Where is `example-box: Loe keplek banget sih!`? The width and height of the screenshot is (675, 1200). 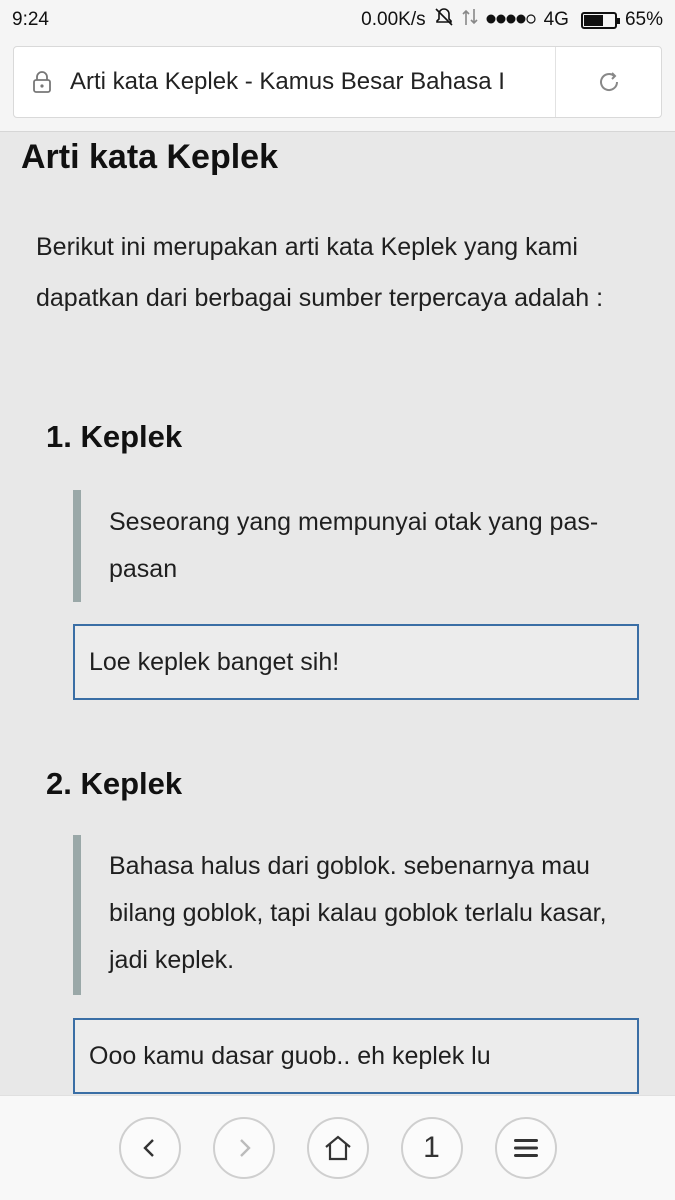 example-box: Loe keplek banget sih! is located at coordinates (356, 662).